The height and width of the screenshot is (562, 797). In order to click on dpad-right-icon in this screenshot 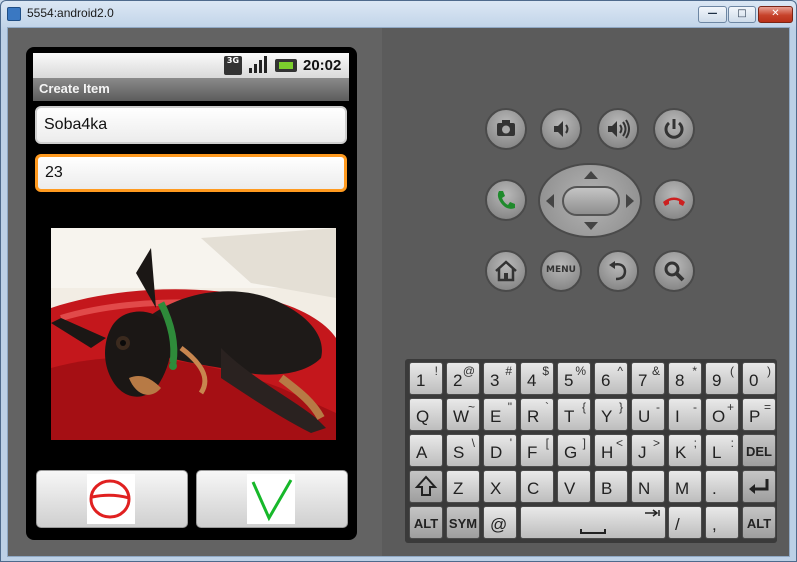, I will do `click(630, 201)`.